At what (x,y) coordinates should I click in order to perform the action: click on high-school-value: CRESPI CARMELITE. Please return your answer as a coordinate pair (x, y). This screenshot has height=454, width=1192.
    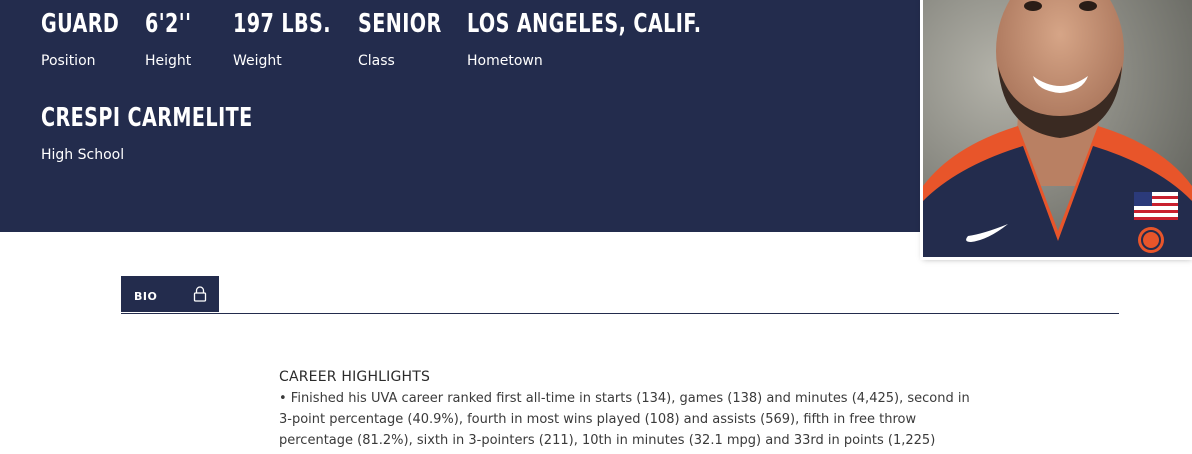
    Looking at the image, I should click on (147, 118).